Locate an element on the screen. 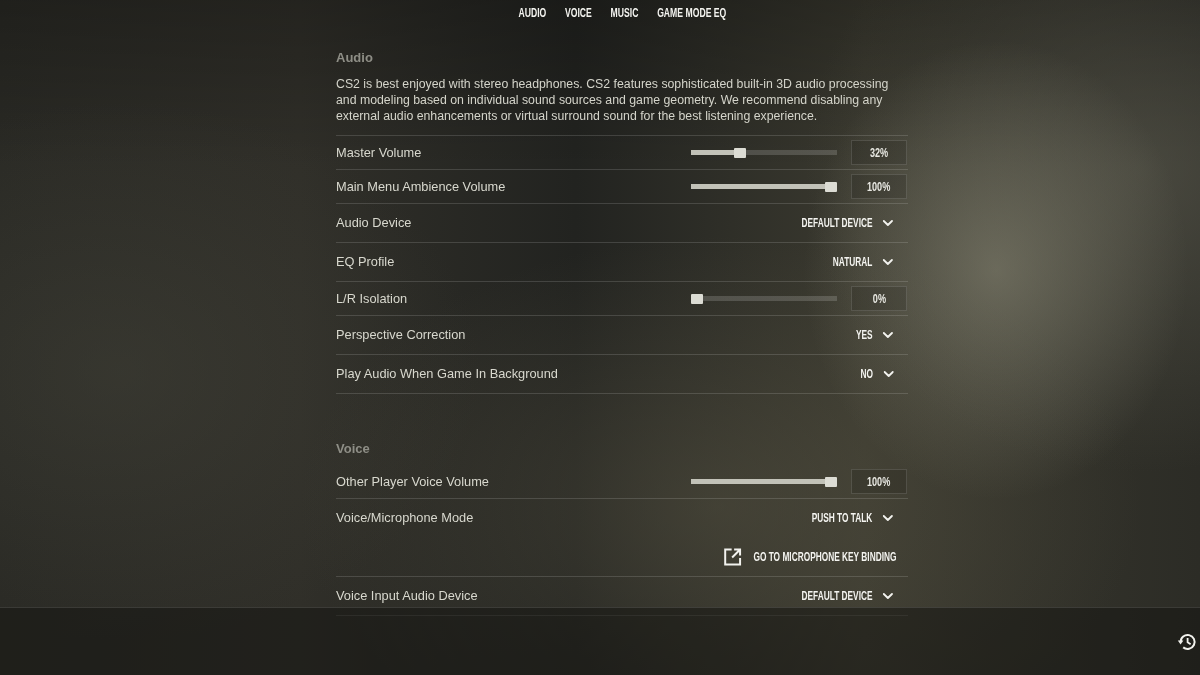 This screenshot has height=675, width=1200. setting-label: EQ Profile is located at coordinates (366, 262).